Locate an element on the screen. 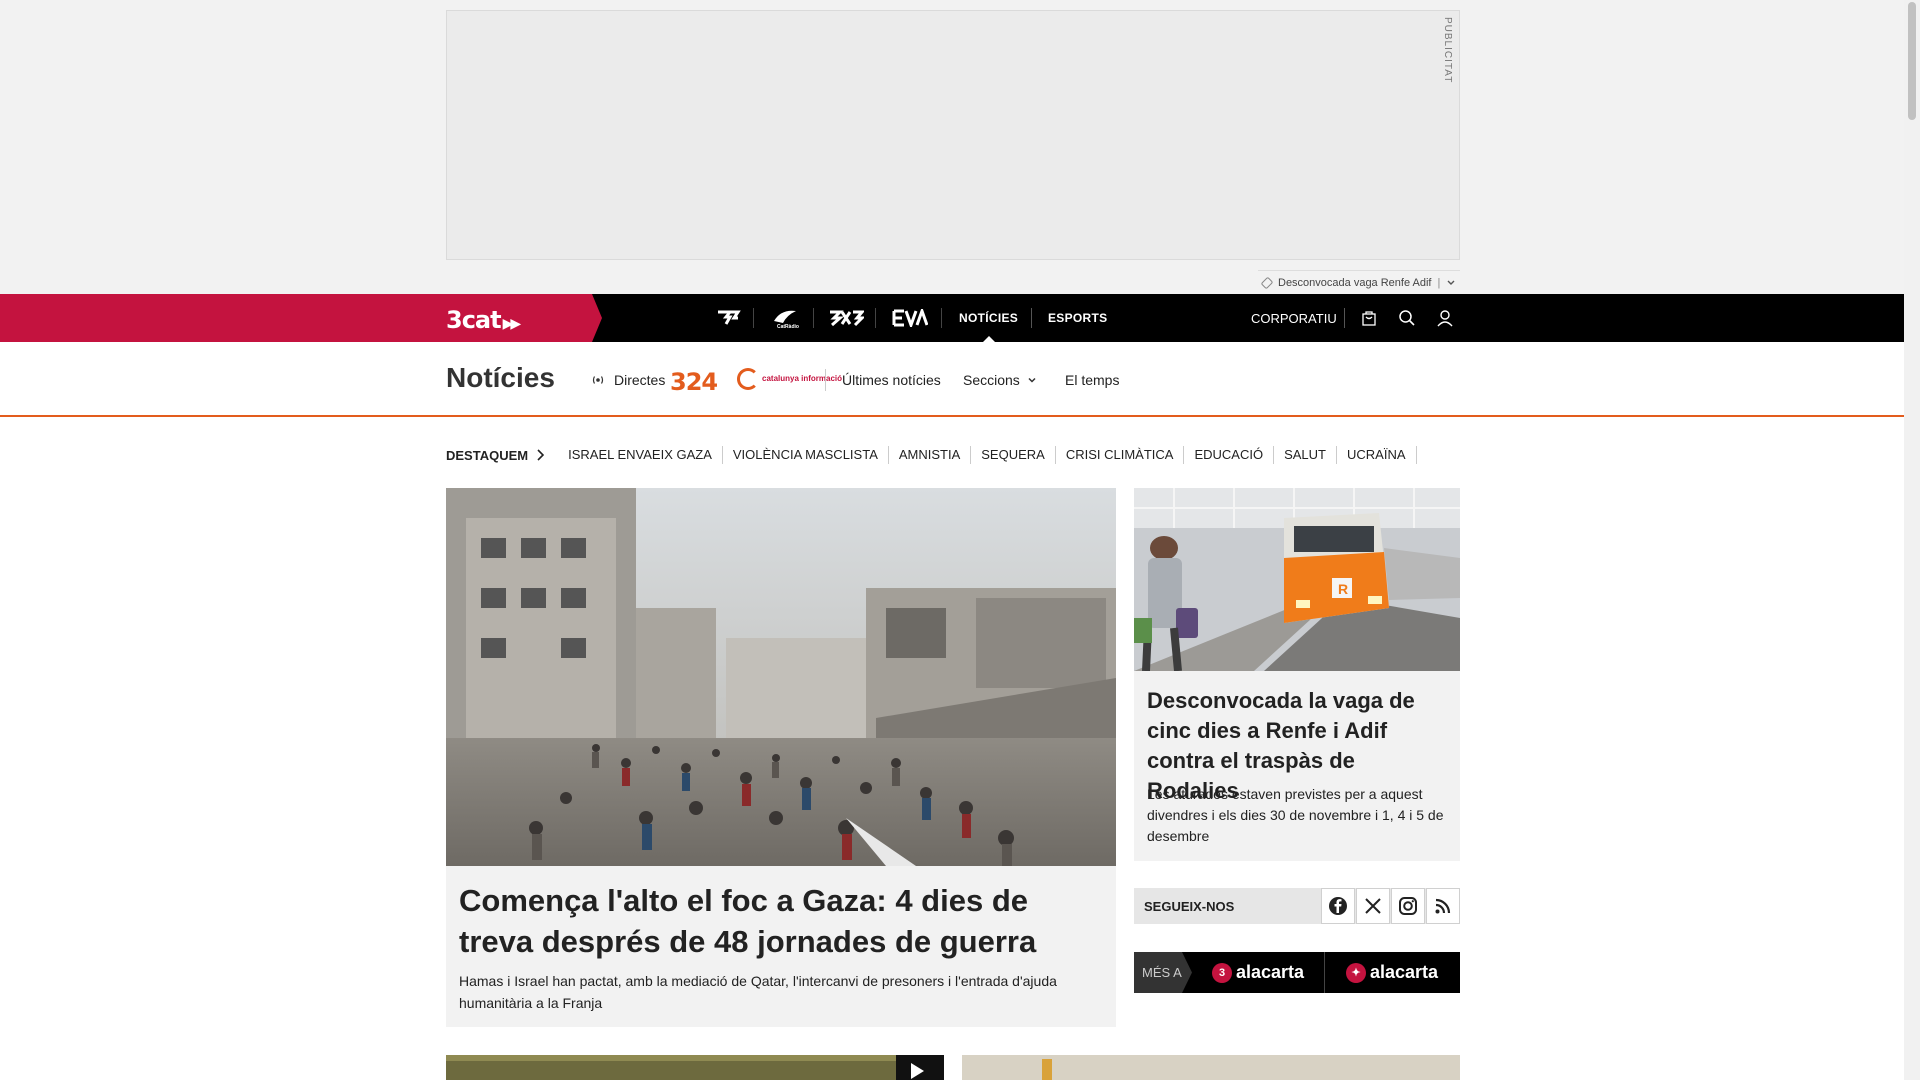 The image size is (1920, 1080). follow-label: SEGUEIX-NOS is located at coordinates (1189, 906).